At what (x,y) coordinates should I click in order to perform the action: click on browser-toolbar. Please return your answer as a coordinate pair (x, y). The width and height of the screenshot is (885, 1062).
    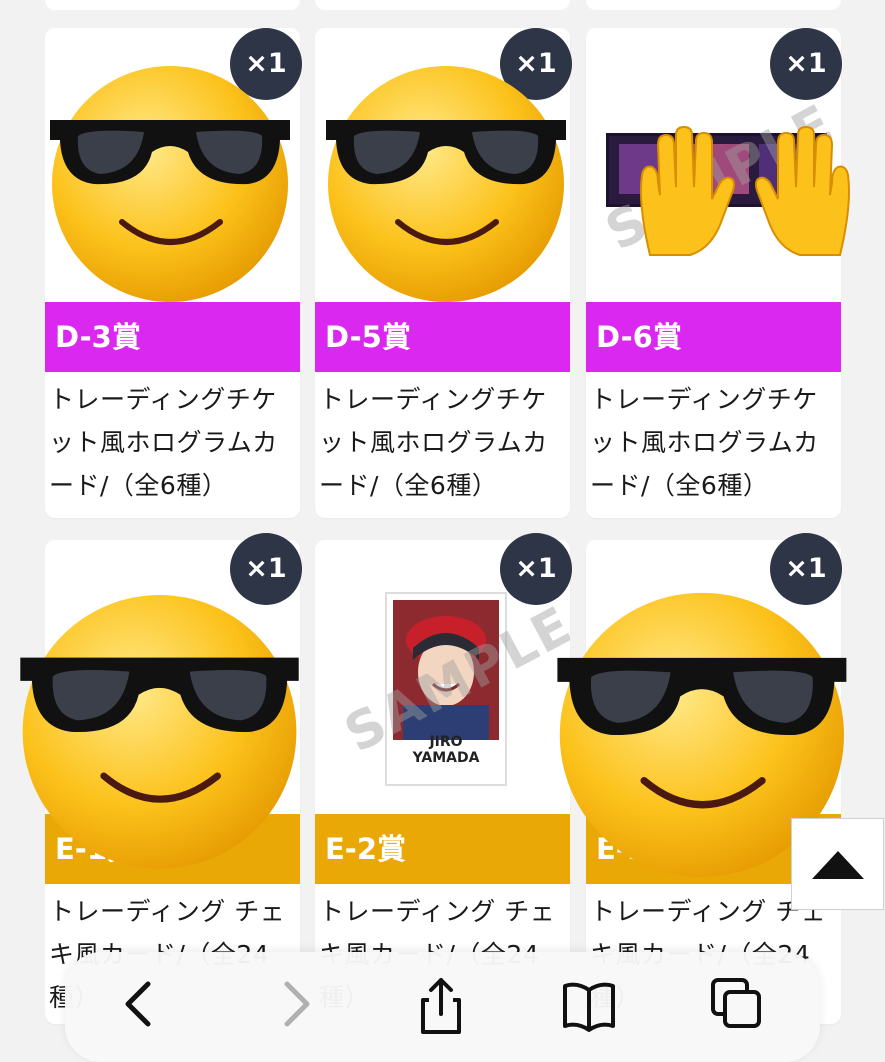
    Looking at the image, I should click on (442, 1007).